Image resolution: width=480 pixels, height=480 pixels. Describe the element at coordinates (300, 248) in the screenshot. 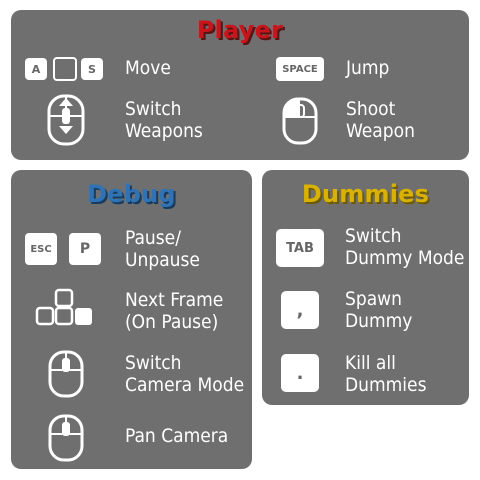

I see `key-tab: TAB` at that location.